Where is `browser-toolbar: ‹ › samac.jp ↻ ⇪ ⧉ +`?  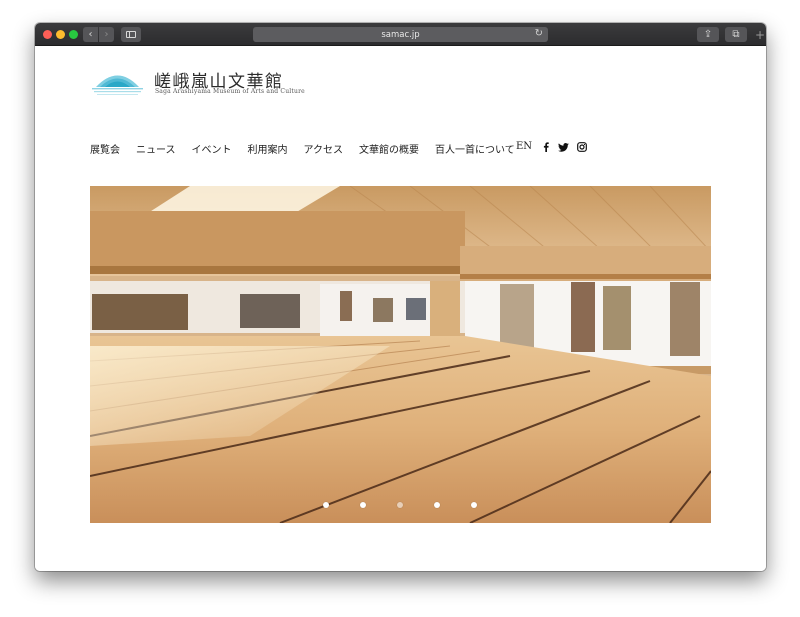
browser-toolbar: ‹ › samac.jp ↻ ⇪ ⧉ + is located at coordinates (400, 34).